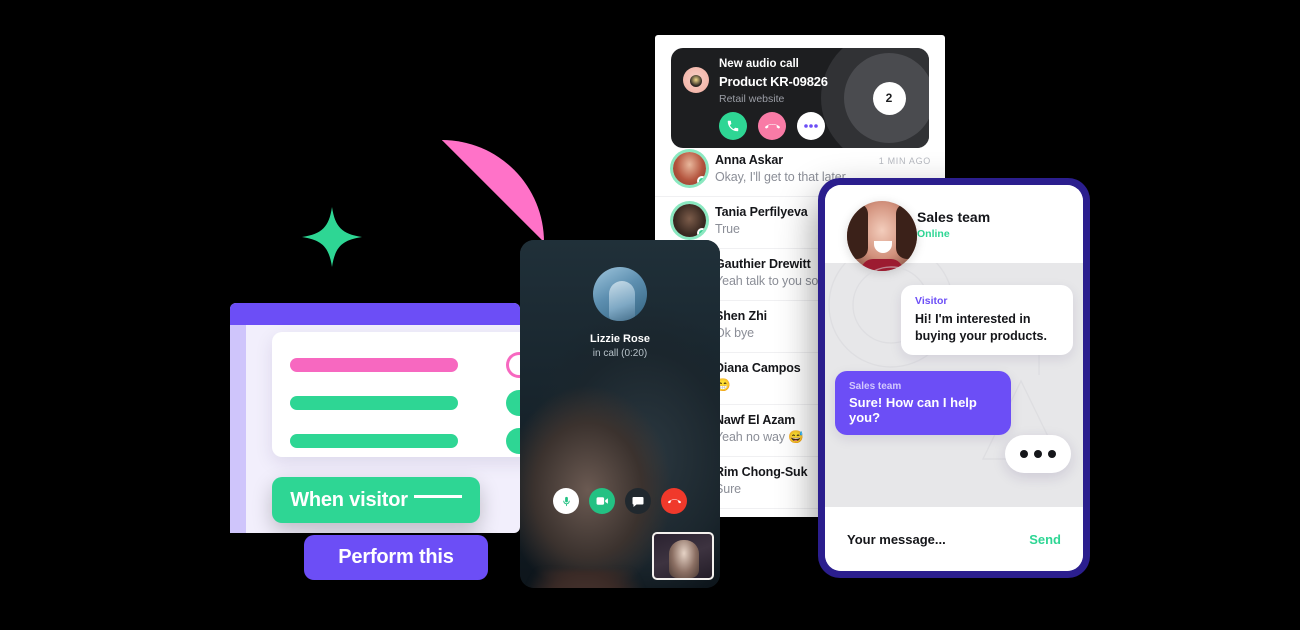 This screenshot has height=630, width=1300. What do you see at coordinates (620, 414) in the screenshot?
I see `video-call-card: Lizzie Rose in call (0:20)` at bounding box center [620, 414].